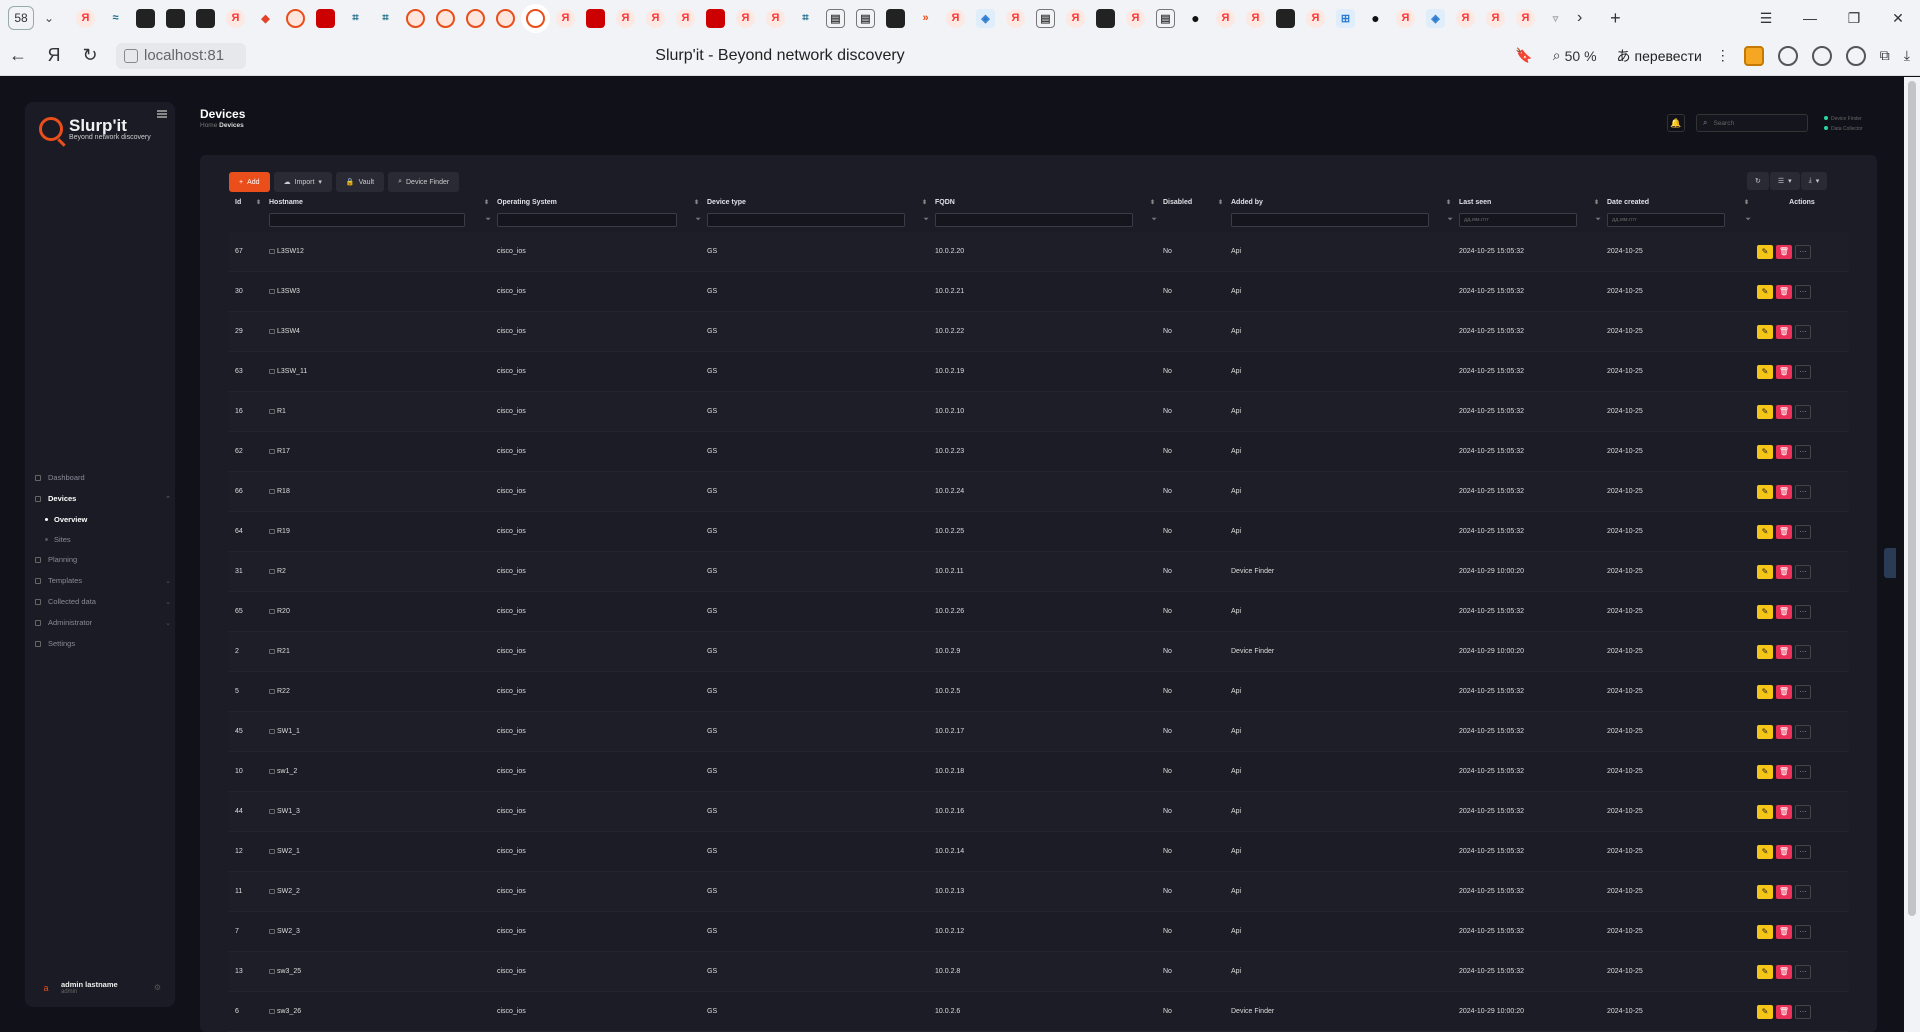 Image resolution: width=1920 pixels, height=1032 pixels. Describe the element at coordinates (288, 811) in the screenshot. I see `hostname-link: SW1_3` at that location.